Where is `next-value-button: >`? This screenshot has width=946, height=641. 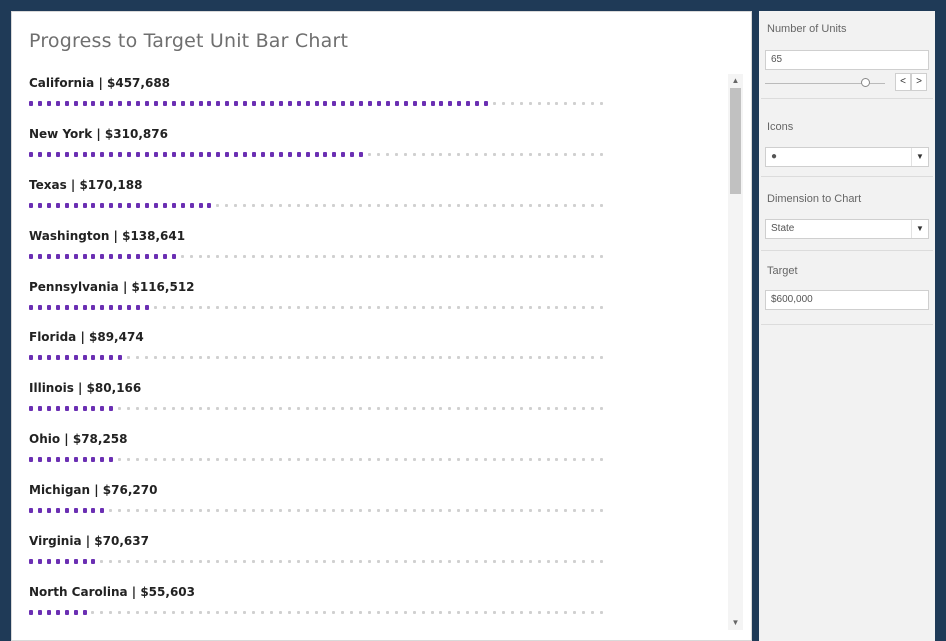 next-value-button: > is located at coordinates (919, 82).